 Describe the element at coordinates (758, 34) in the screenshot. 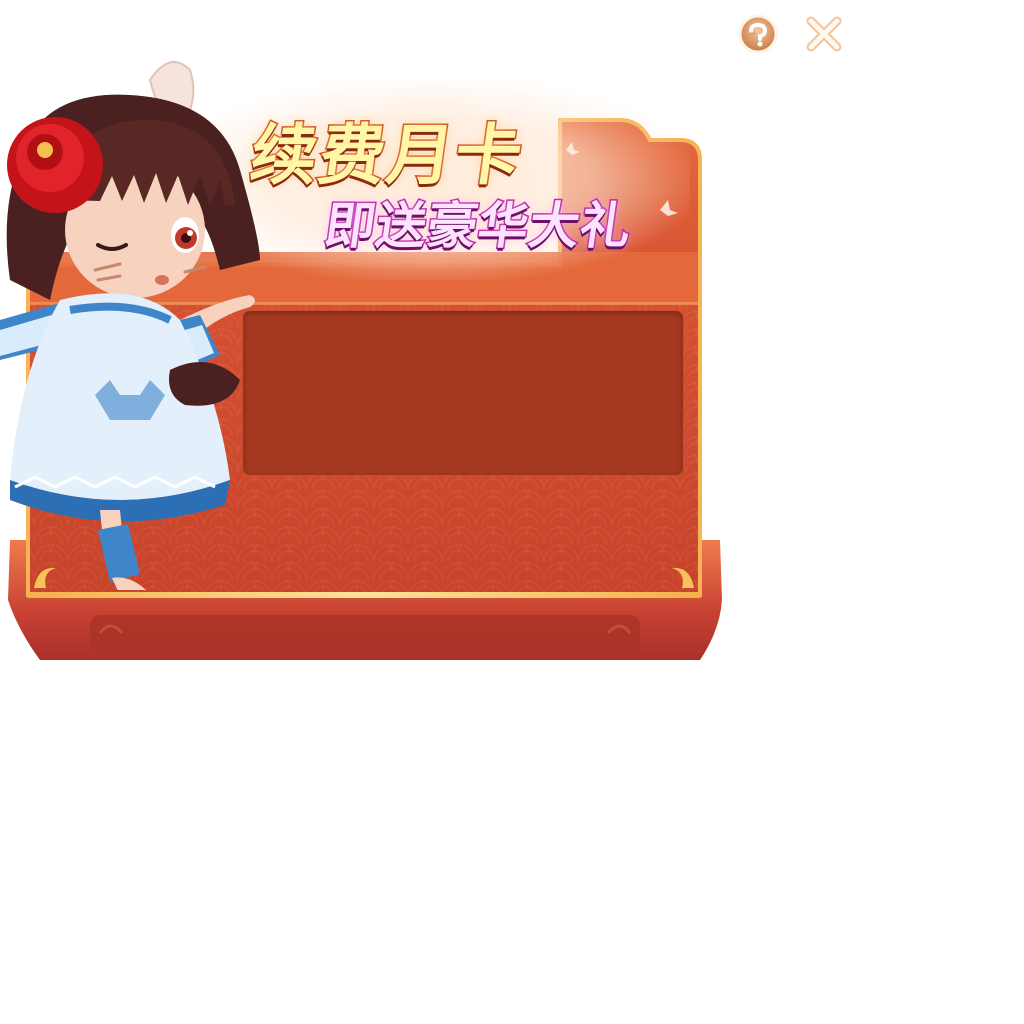

I see `help-icon` at that location.